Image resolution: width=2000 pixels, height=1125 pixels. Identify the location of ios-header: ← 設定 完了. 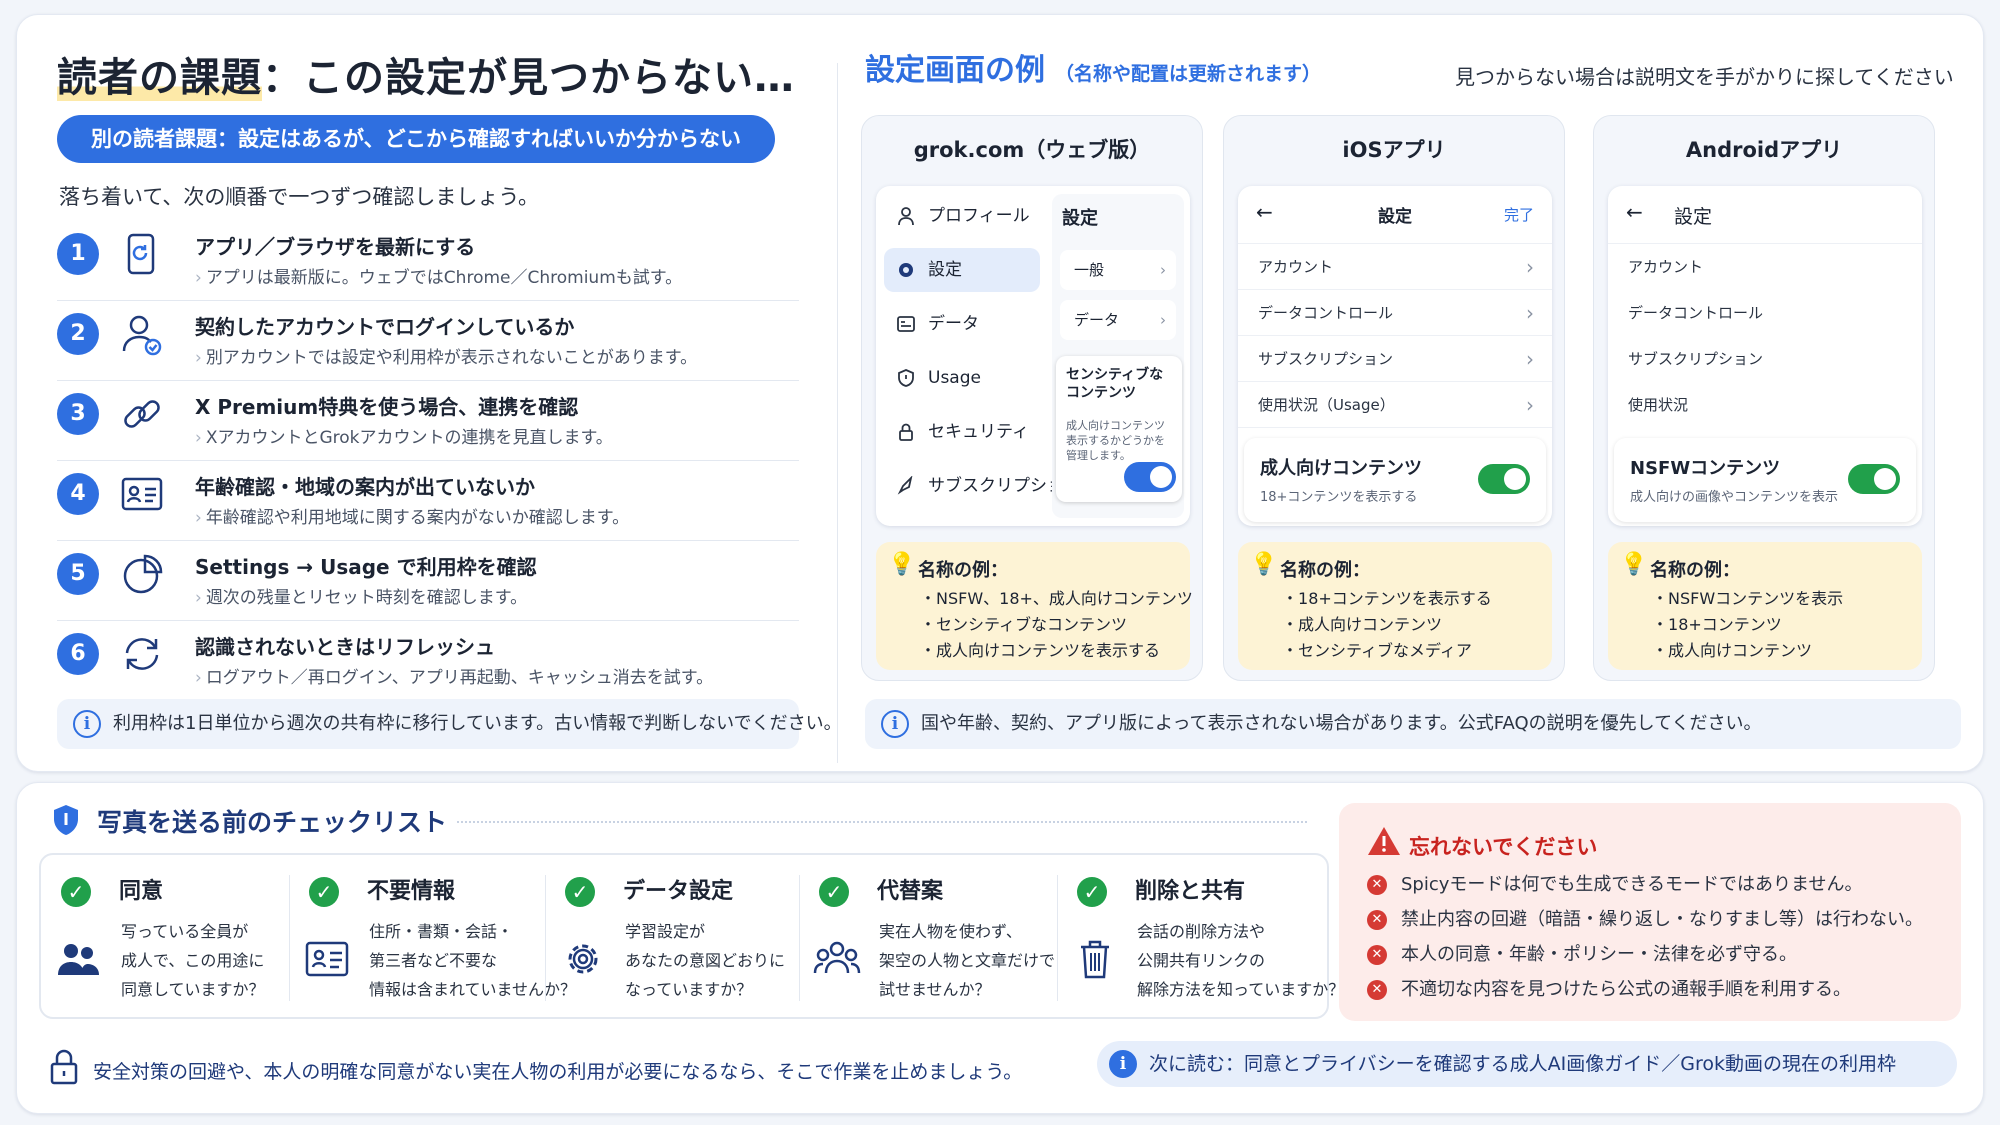
(1395, 215).